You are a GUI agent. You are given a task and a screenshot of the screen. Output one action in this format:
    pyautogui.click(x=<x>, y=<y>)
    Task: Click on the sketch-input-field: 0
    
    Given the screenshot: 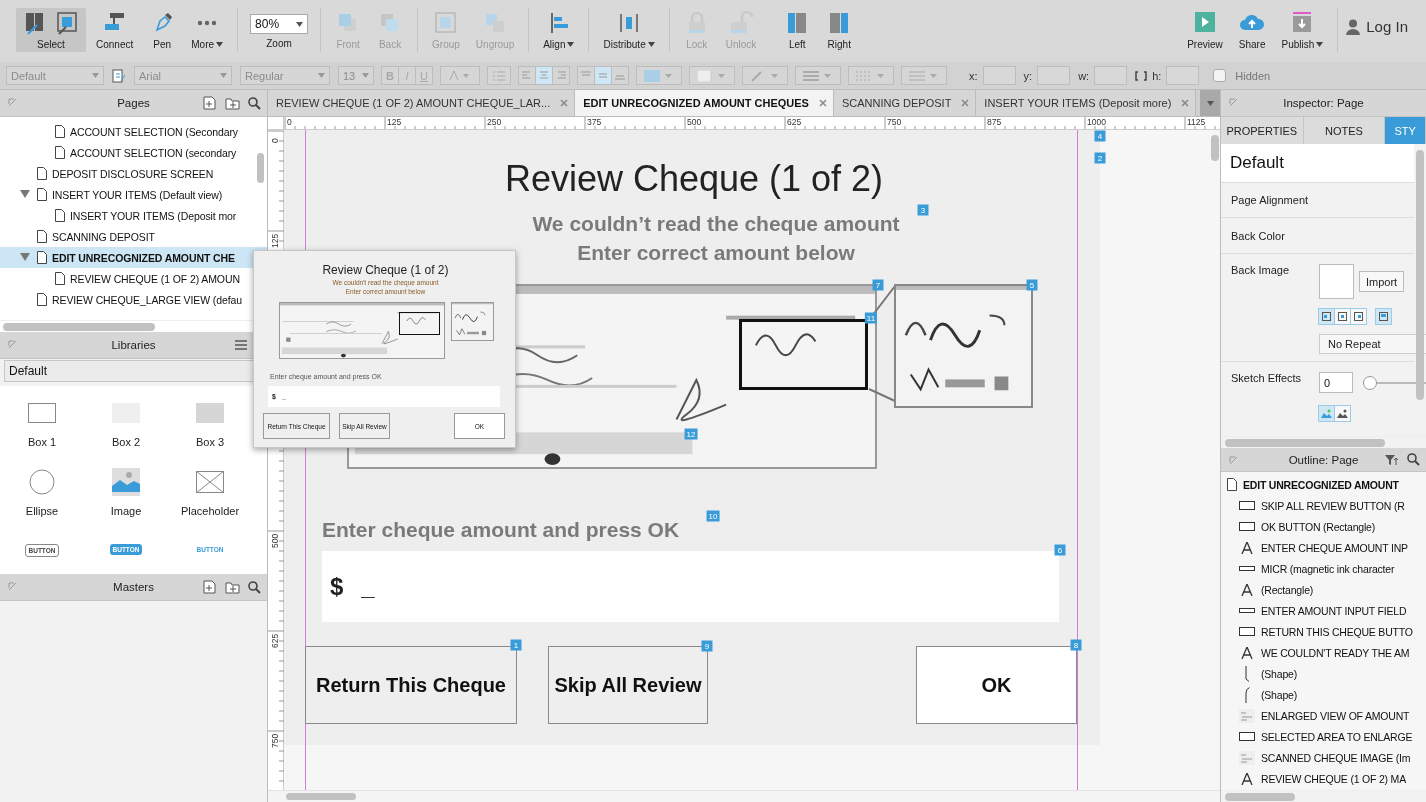 What is the action you would take?
    pyautogui.click(x=1336, y=382)
    